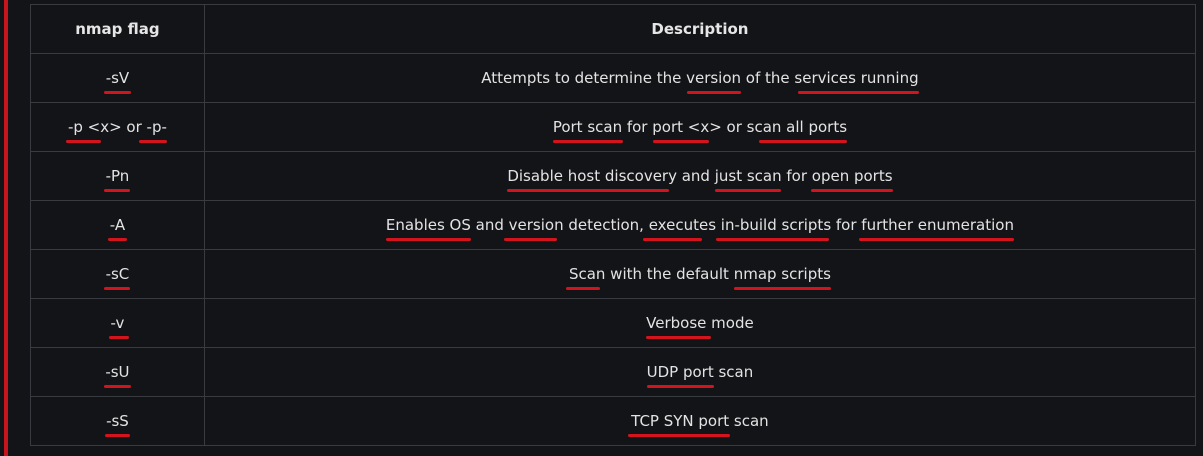 The width and height of the screenshot is (1203, 456). I want to click on description-cell: TCP SYN port scan, so click(700, 421).